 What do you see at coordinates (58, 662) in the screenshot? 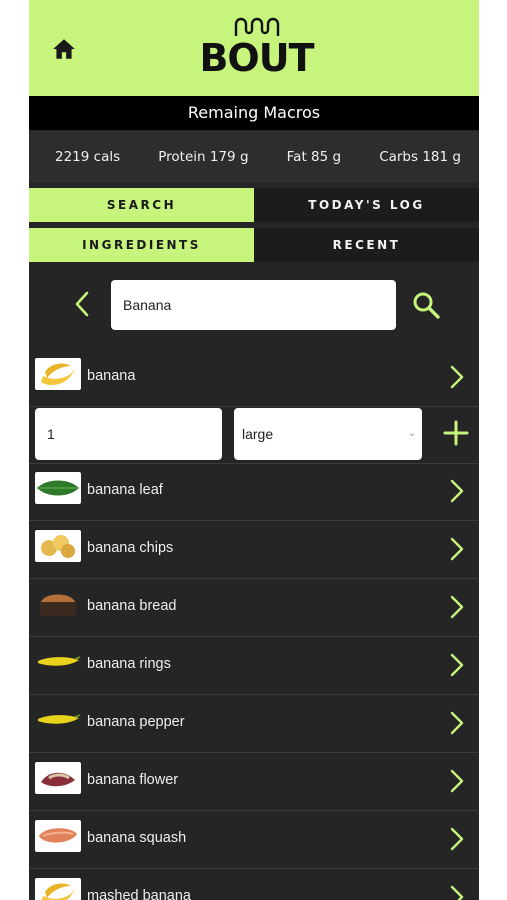
I see `banana-rings-icon` at bounding box center [58, 662].